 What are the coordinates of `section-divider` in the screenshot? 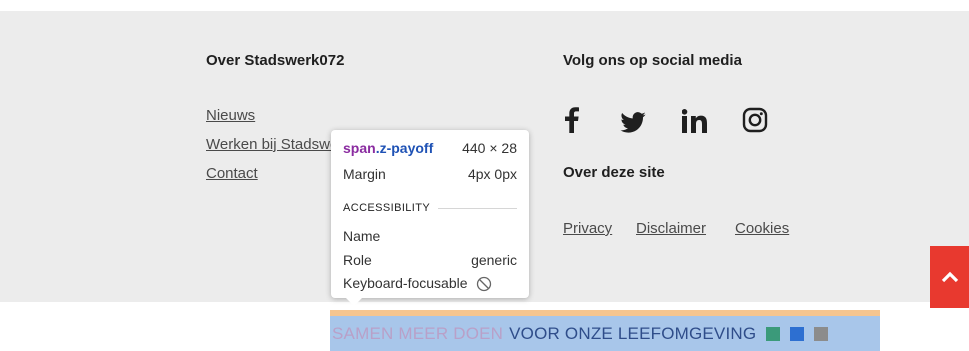 It's located at (477, 208).